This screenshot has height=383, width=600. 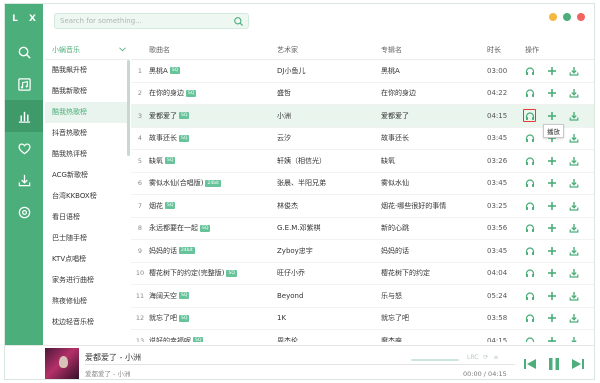 I want to click on table-row: 3 爱都爱了 SQ 小洲 爱都爱了 04:15, so click(x=362, y=116).